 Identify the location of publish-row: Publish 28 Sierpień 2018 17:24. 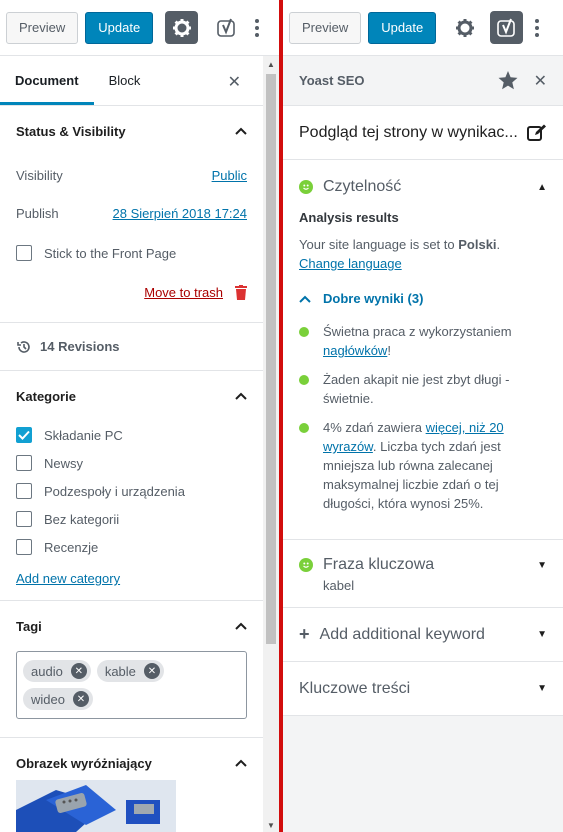
(131, 213).